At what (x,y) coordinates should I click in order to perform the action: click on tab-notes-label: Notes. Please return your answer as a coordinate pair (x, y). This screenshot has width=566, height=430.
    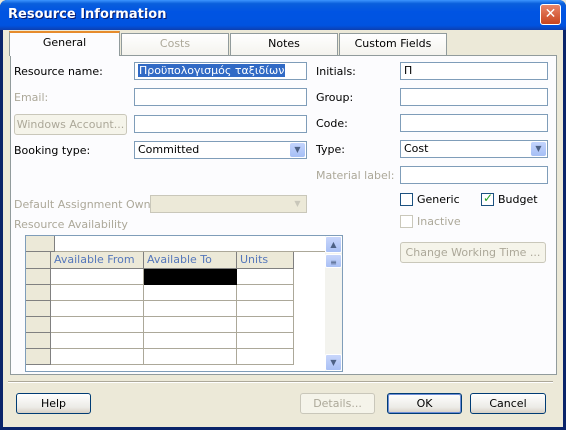
    Looking at the image, I should click on (284, 43).